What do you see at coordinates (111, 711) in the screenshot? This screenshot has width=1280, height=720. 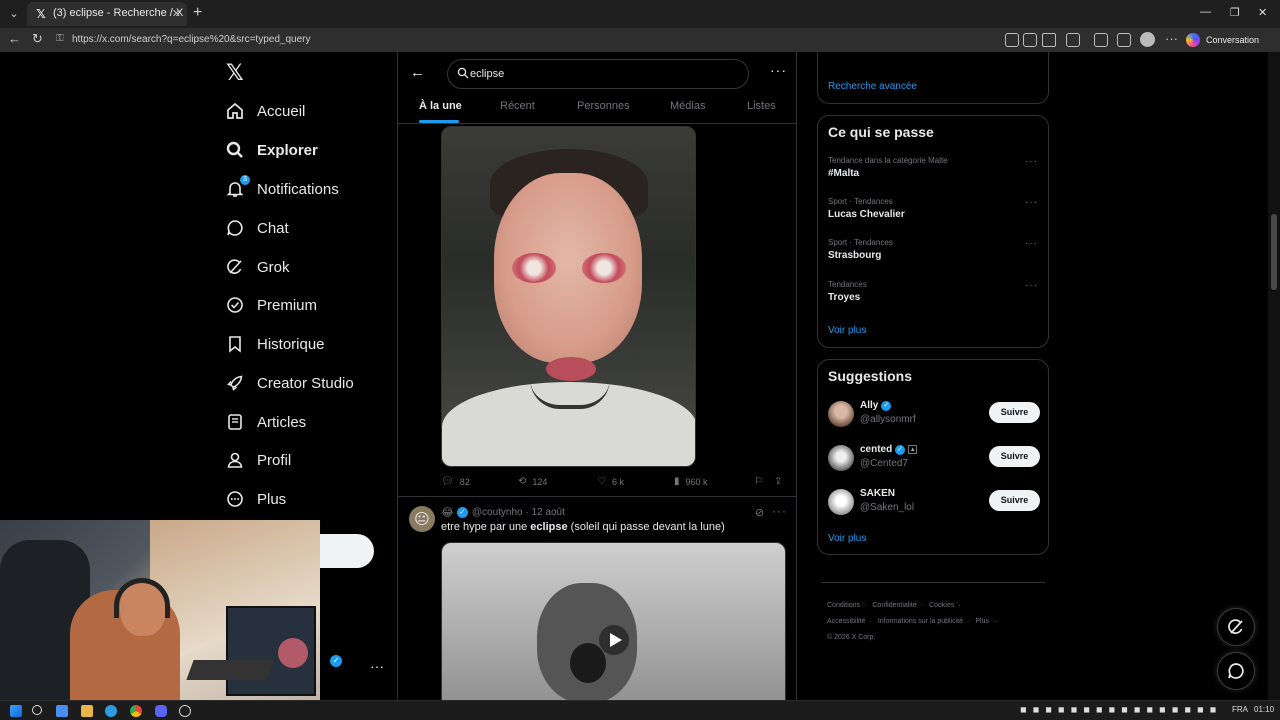 I see `edge-icon` at bounding box center [111, 711].